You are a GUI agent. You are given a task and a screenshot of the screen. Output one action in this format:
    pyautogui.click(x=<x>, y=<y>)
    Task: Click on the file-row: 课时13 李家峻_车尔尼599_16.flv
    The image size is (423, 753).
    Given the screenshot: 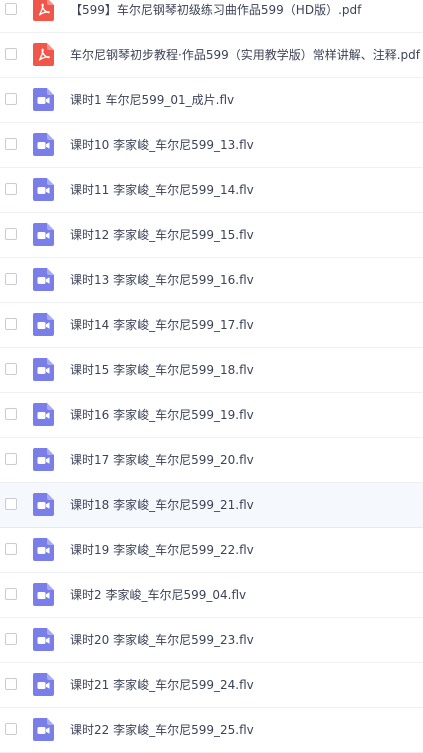 What is the action you would take?
    pyautogui.click(x=211, y=280)
    